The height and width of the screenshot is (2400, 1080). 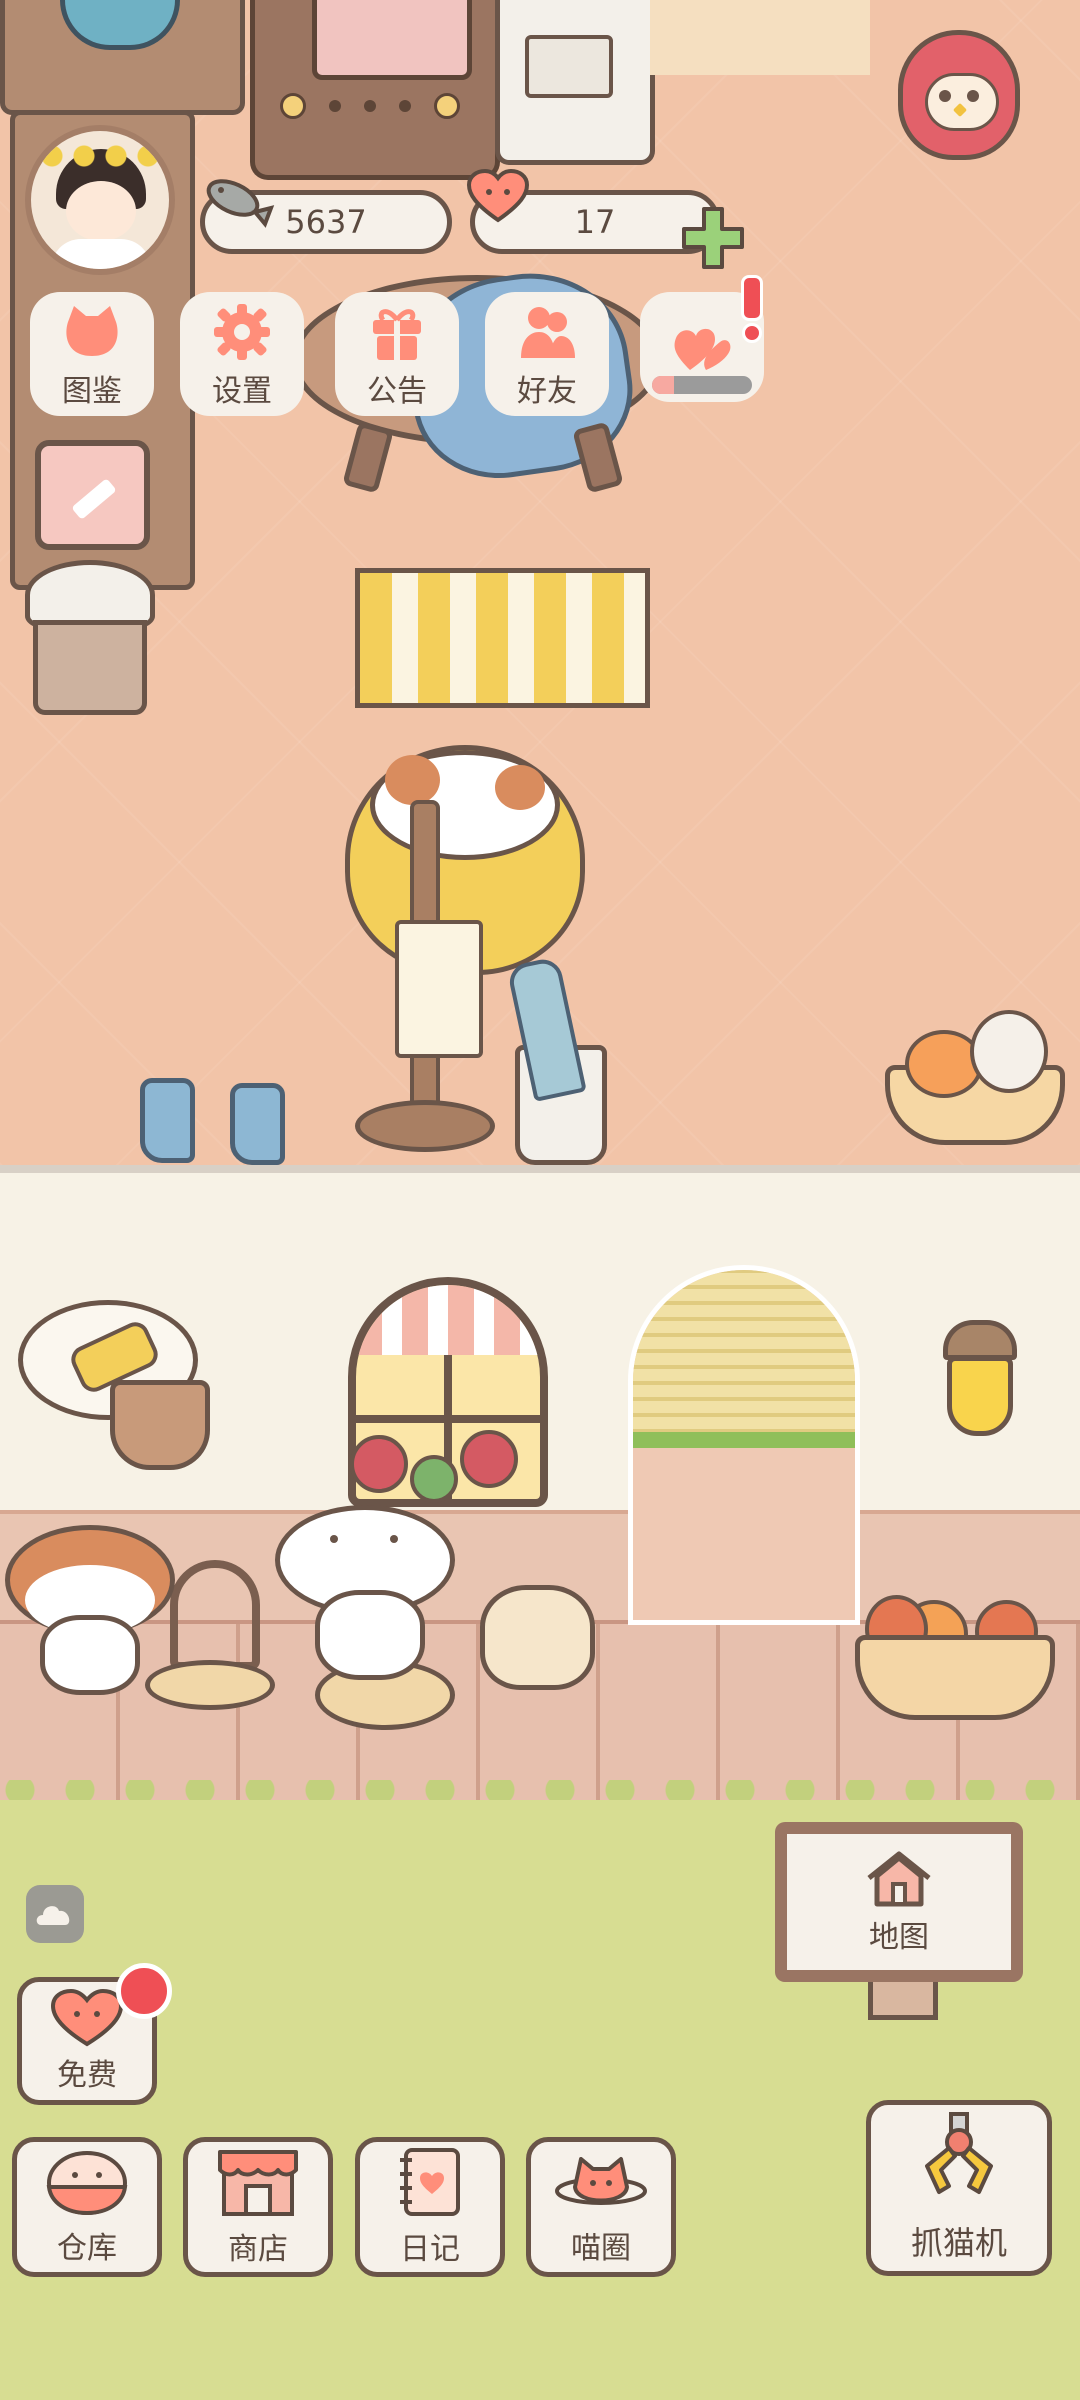 I want to click on diary-icon, so click(x=430, y=2182).